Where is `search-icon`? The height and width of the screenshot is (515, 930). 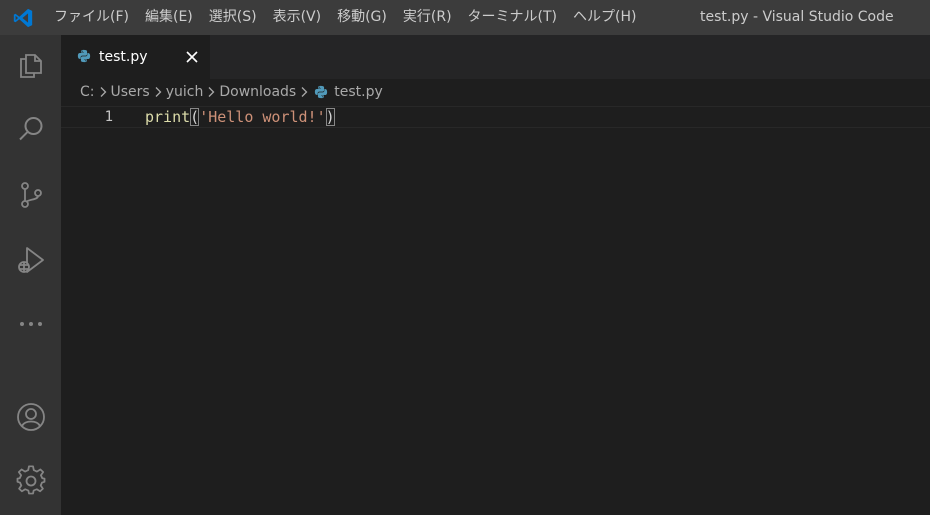 search-icon is located at coordinates (30, 129).